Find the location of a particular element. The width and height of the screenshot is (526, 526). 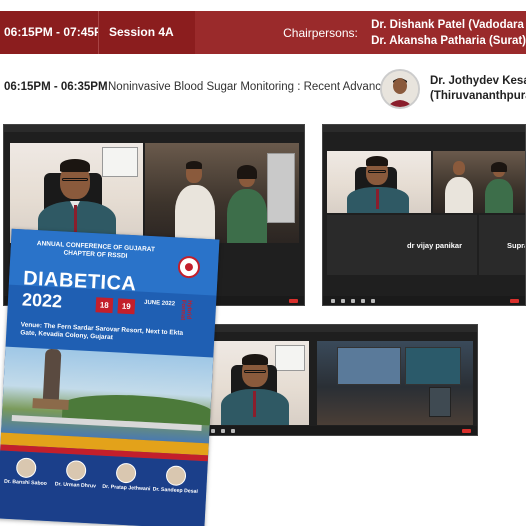

session-time: 06:15PM - 07:45PM is located at coordinates (56, 32).